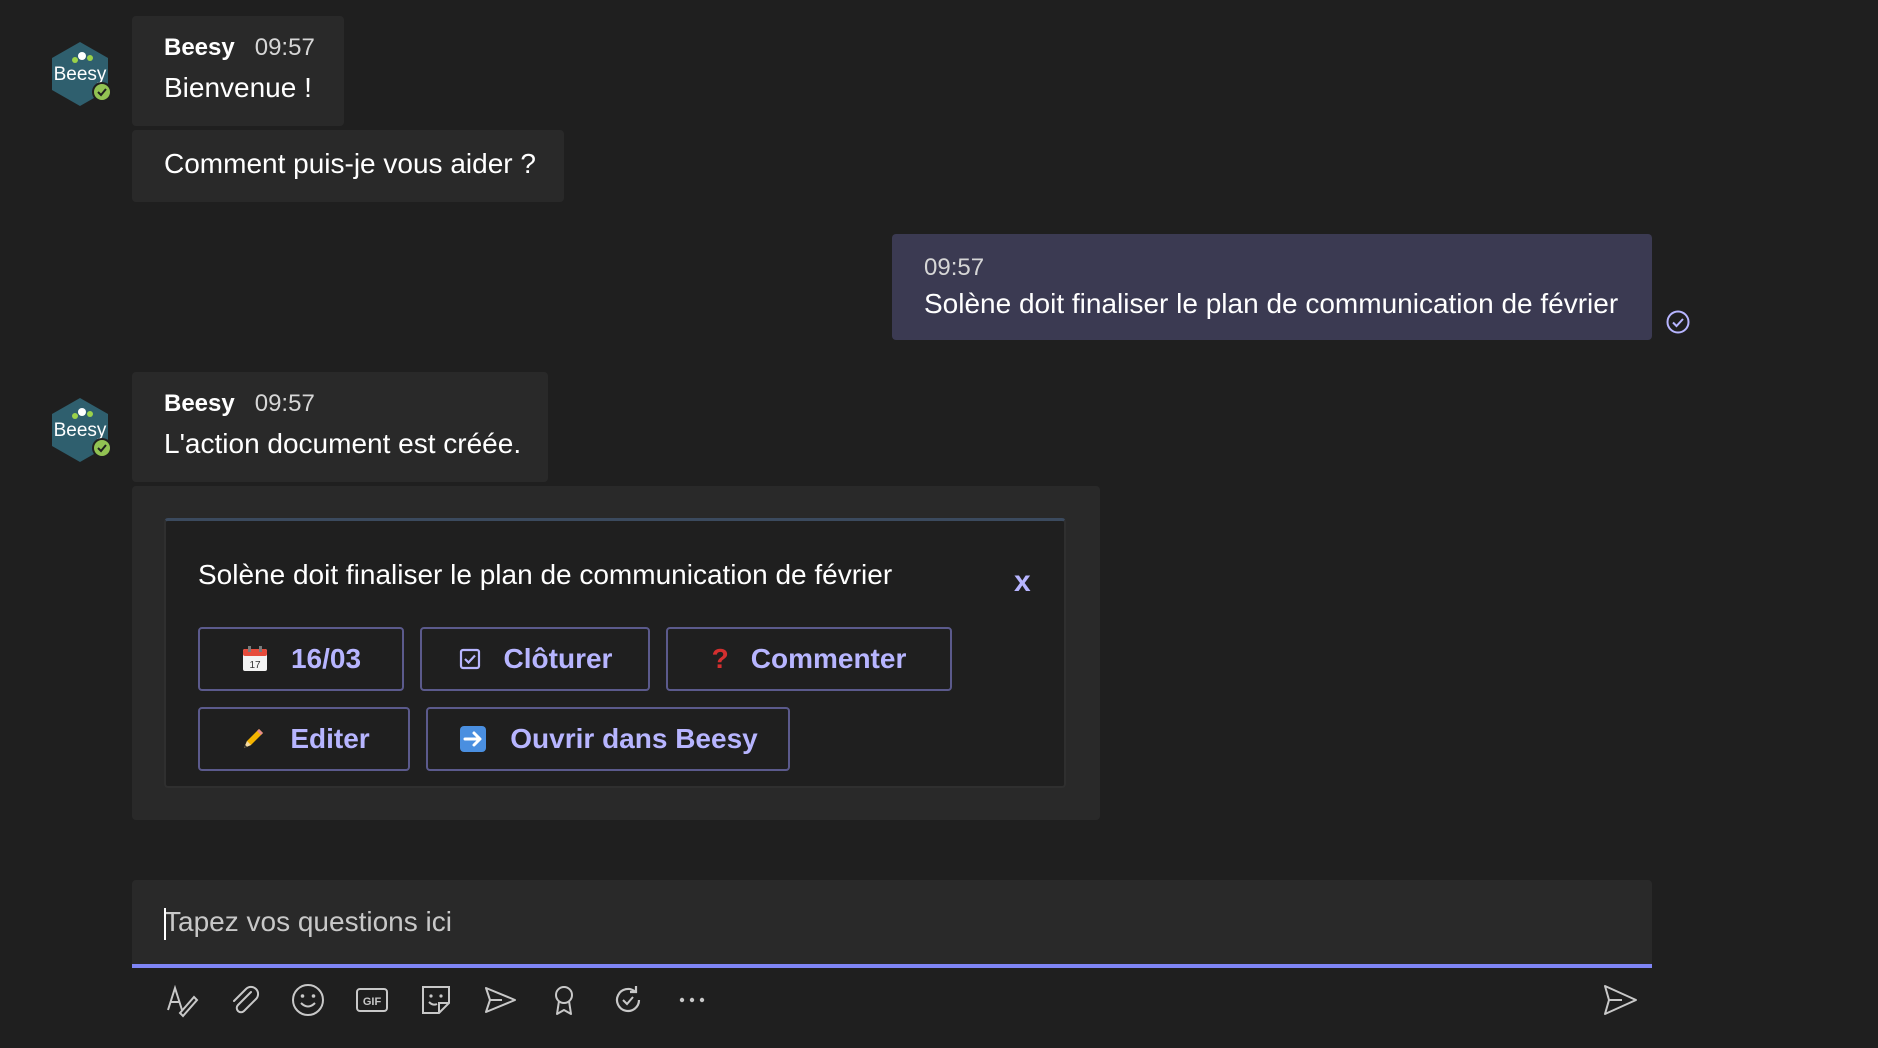 The image size is (1878, 1048). I want to click on emoji-icon, so click(308, 1000).